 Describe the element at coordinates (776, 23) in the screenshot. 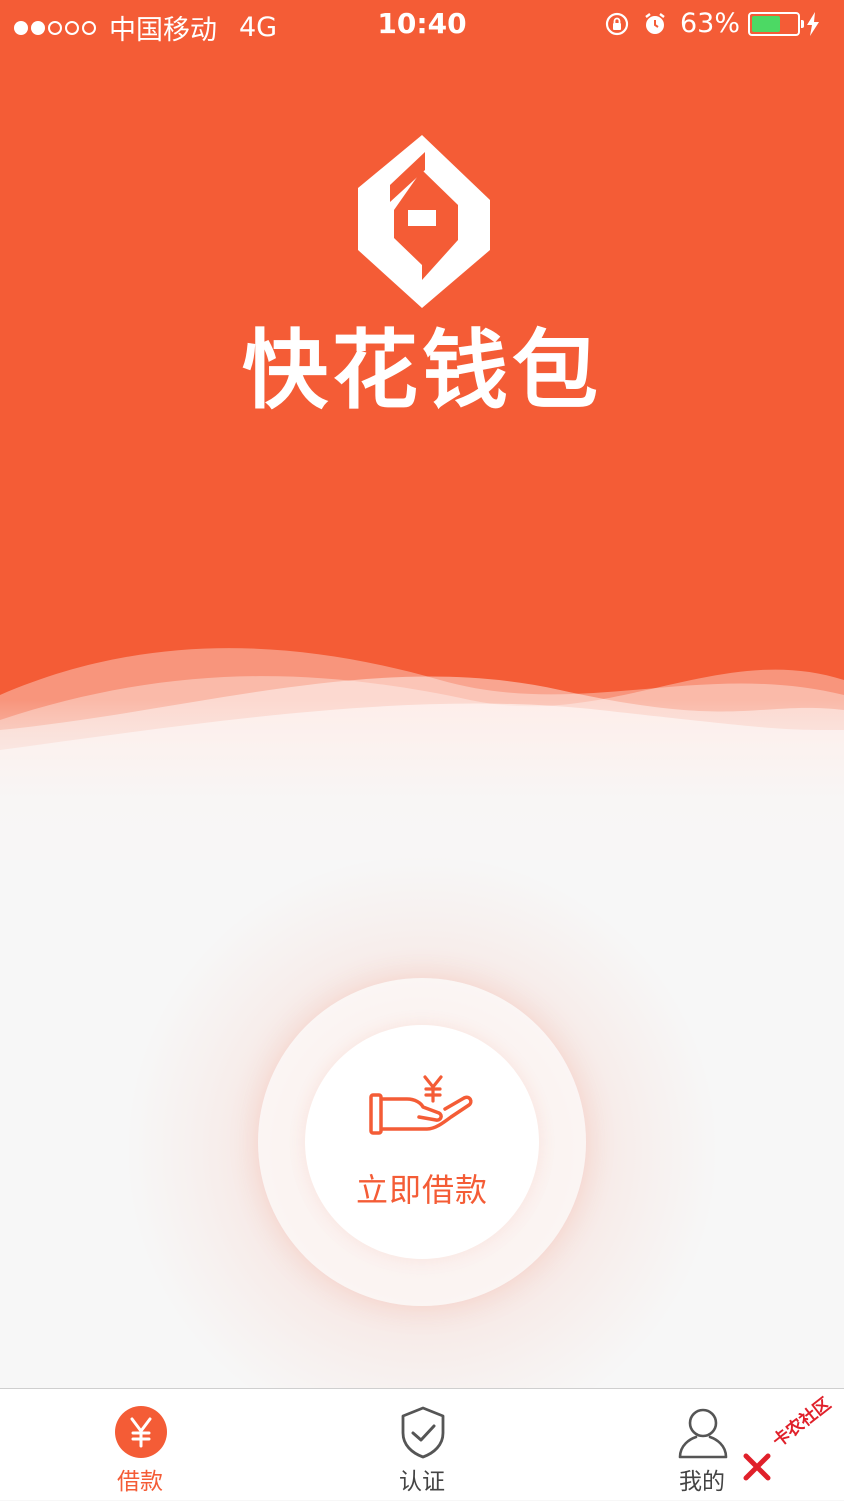

I see `battery-icon` at that location.